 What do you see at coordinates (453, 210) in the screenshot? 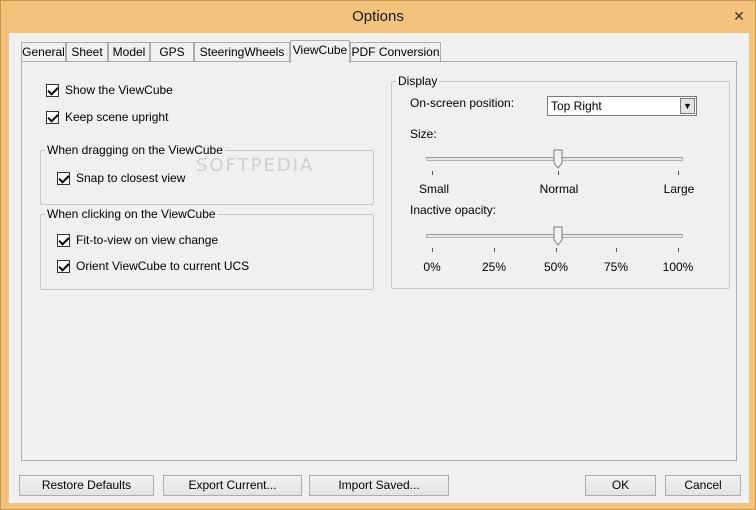
I see `opacity-label: Inactive opacity:` at bounding box center [453, 210].